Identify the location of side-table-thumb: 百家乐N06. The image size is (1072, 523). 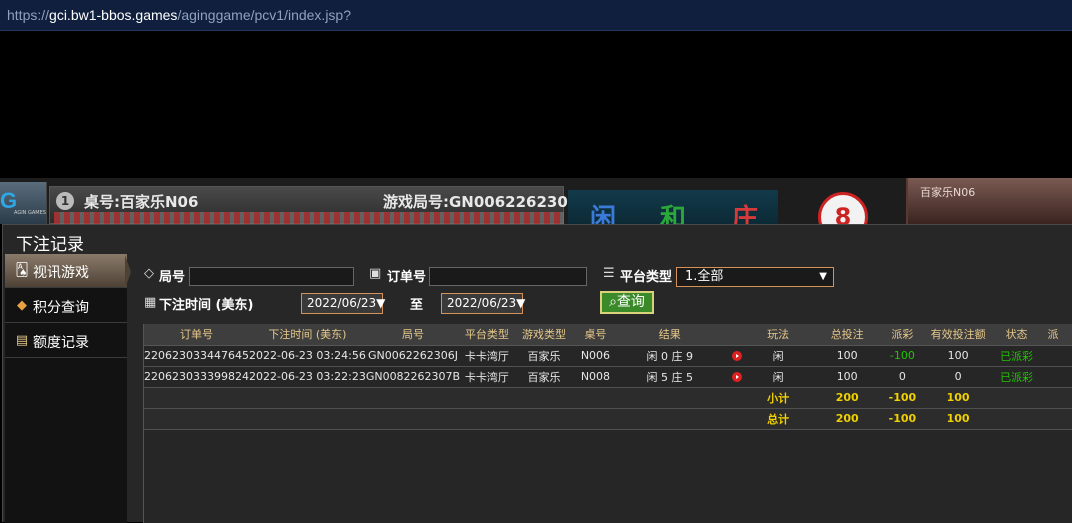
(989, 201).